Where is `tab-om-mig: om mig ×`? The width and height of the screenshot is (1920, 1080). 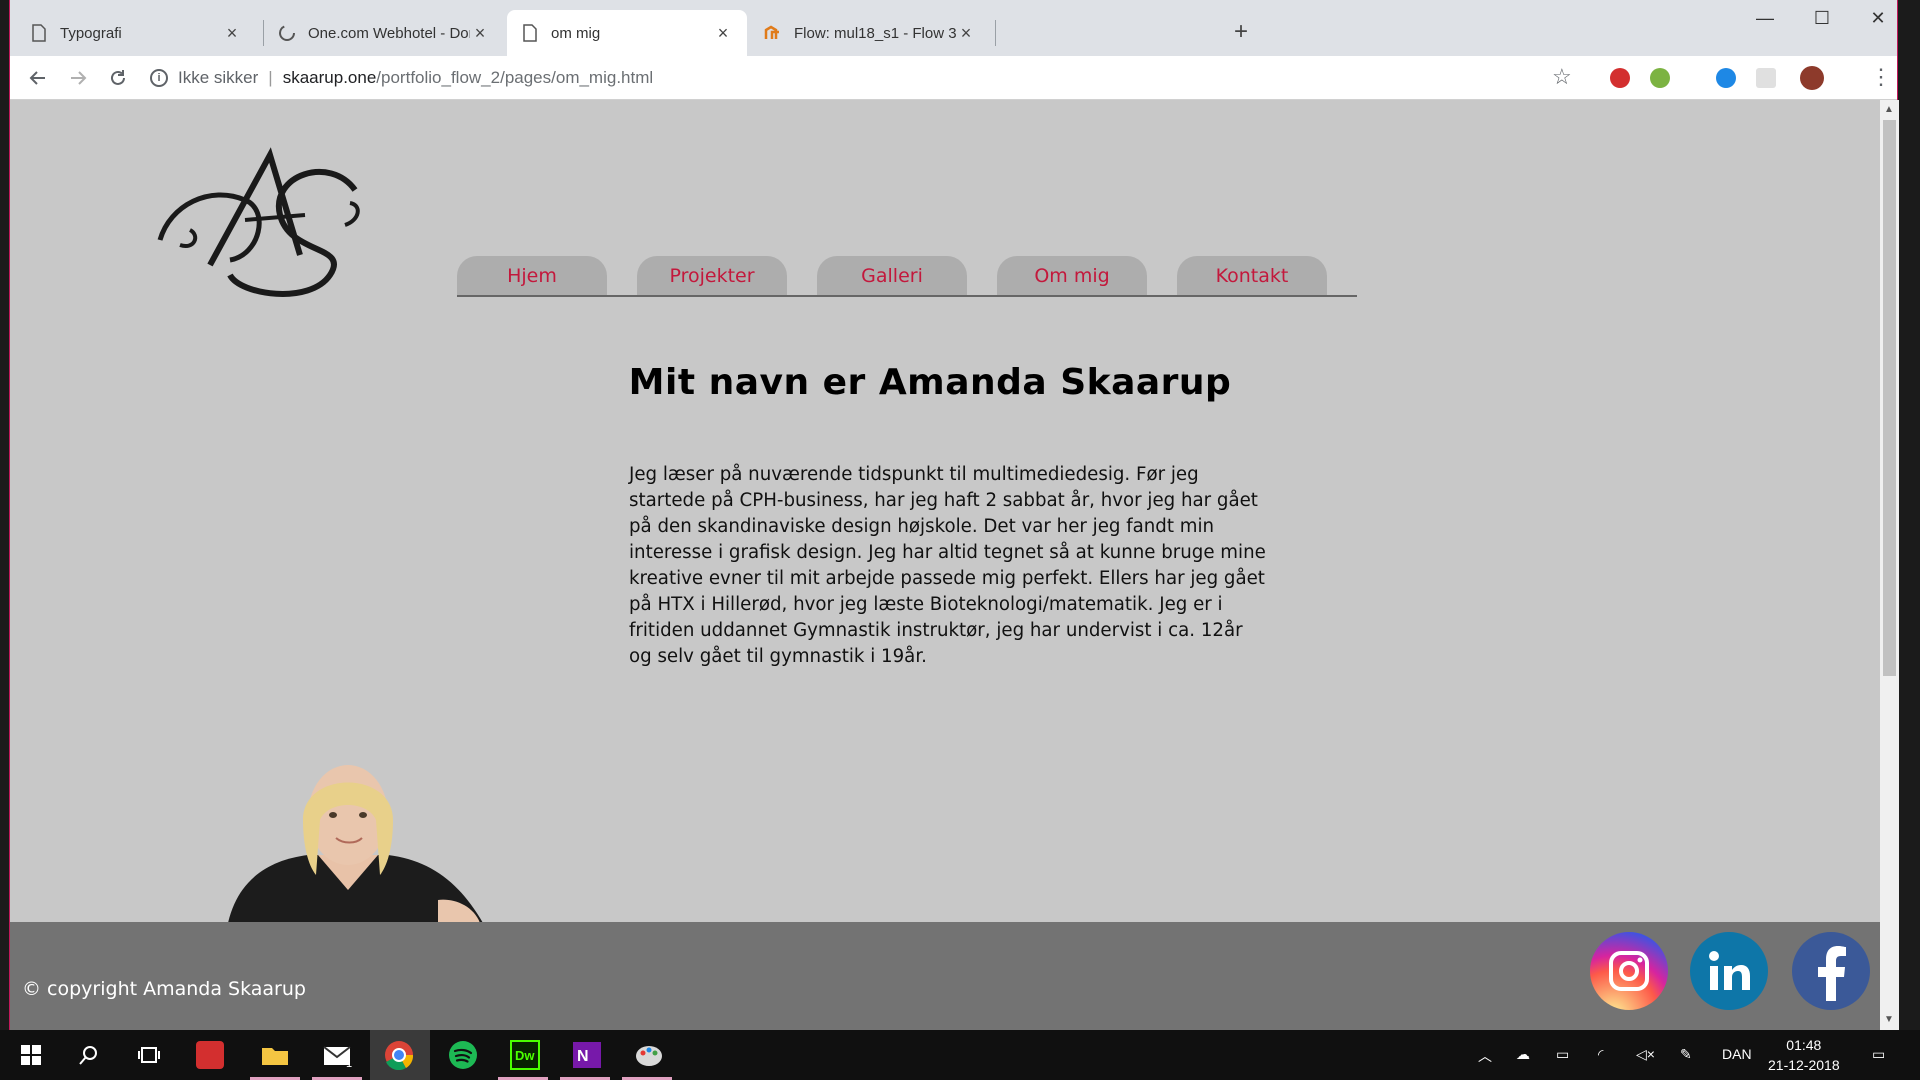 tab-om-mig: om mig × is located at coordinates (627, 33).